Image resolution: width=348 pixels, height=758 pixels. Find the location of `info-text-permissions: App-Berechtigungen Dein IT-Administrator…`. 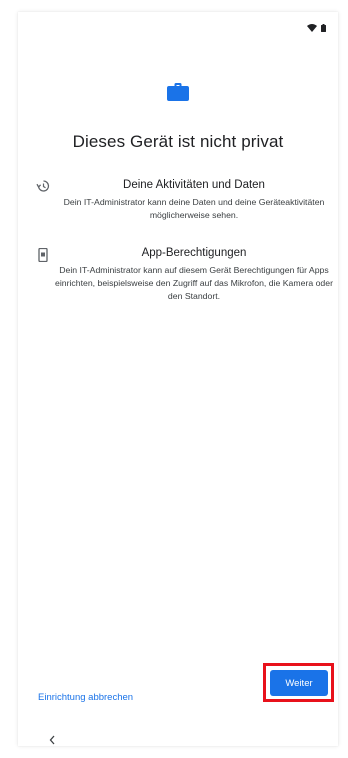

info-text-permissions: App-Berechtigungen Dein IT-Administrator… is located at coordinates (194, 275).